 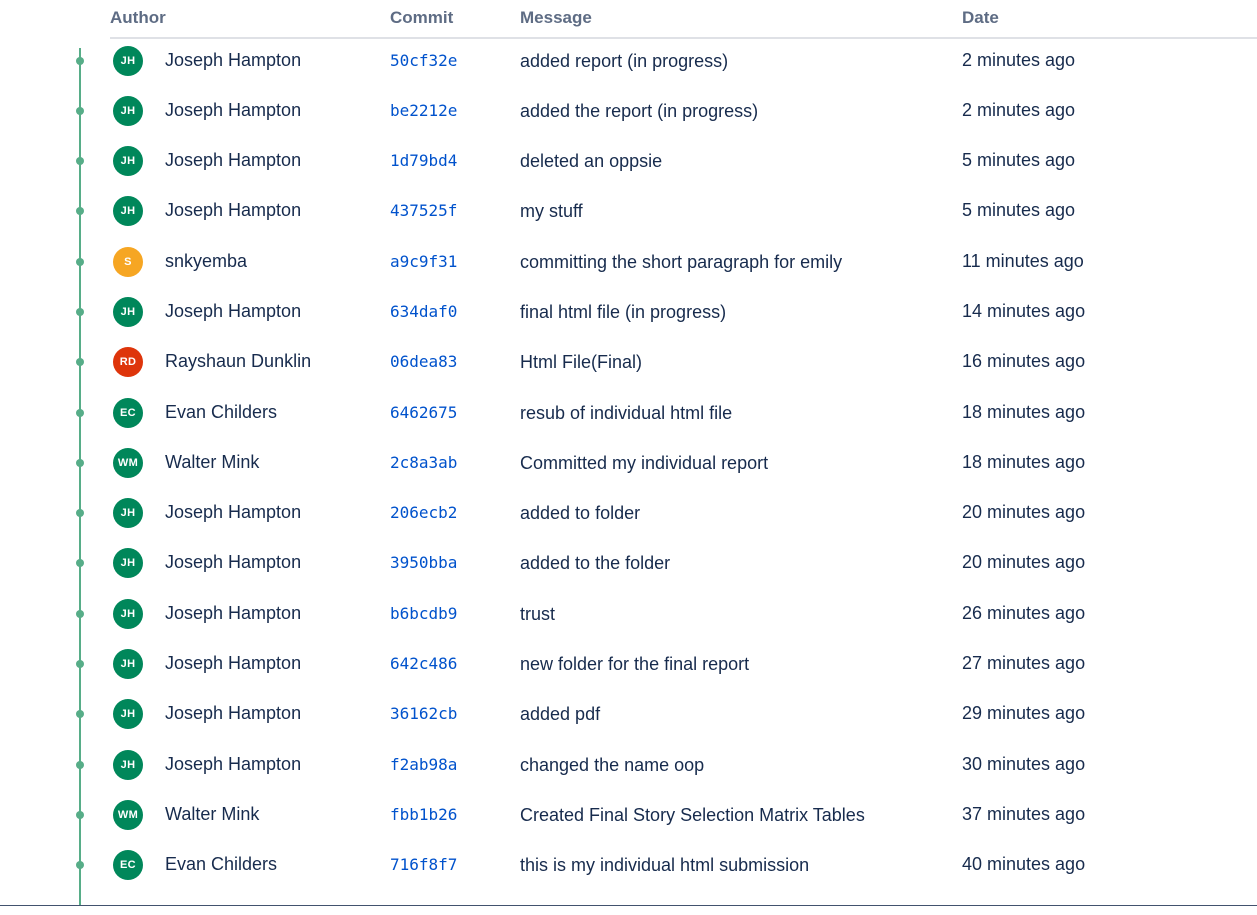 What do you see at coordinates (560, 714) in the screenshot?
I see `commit-message: added pdf` at bounding box center [560, 714].